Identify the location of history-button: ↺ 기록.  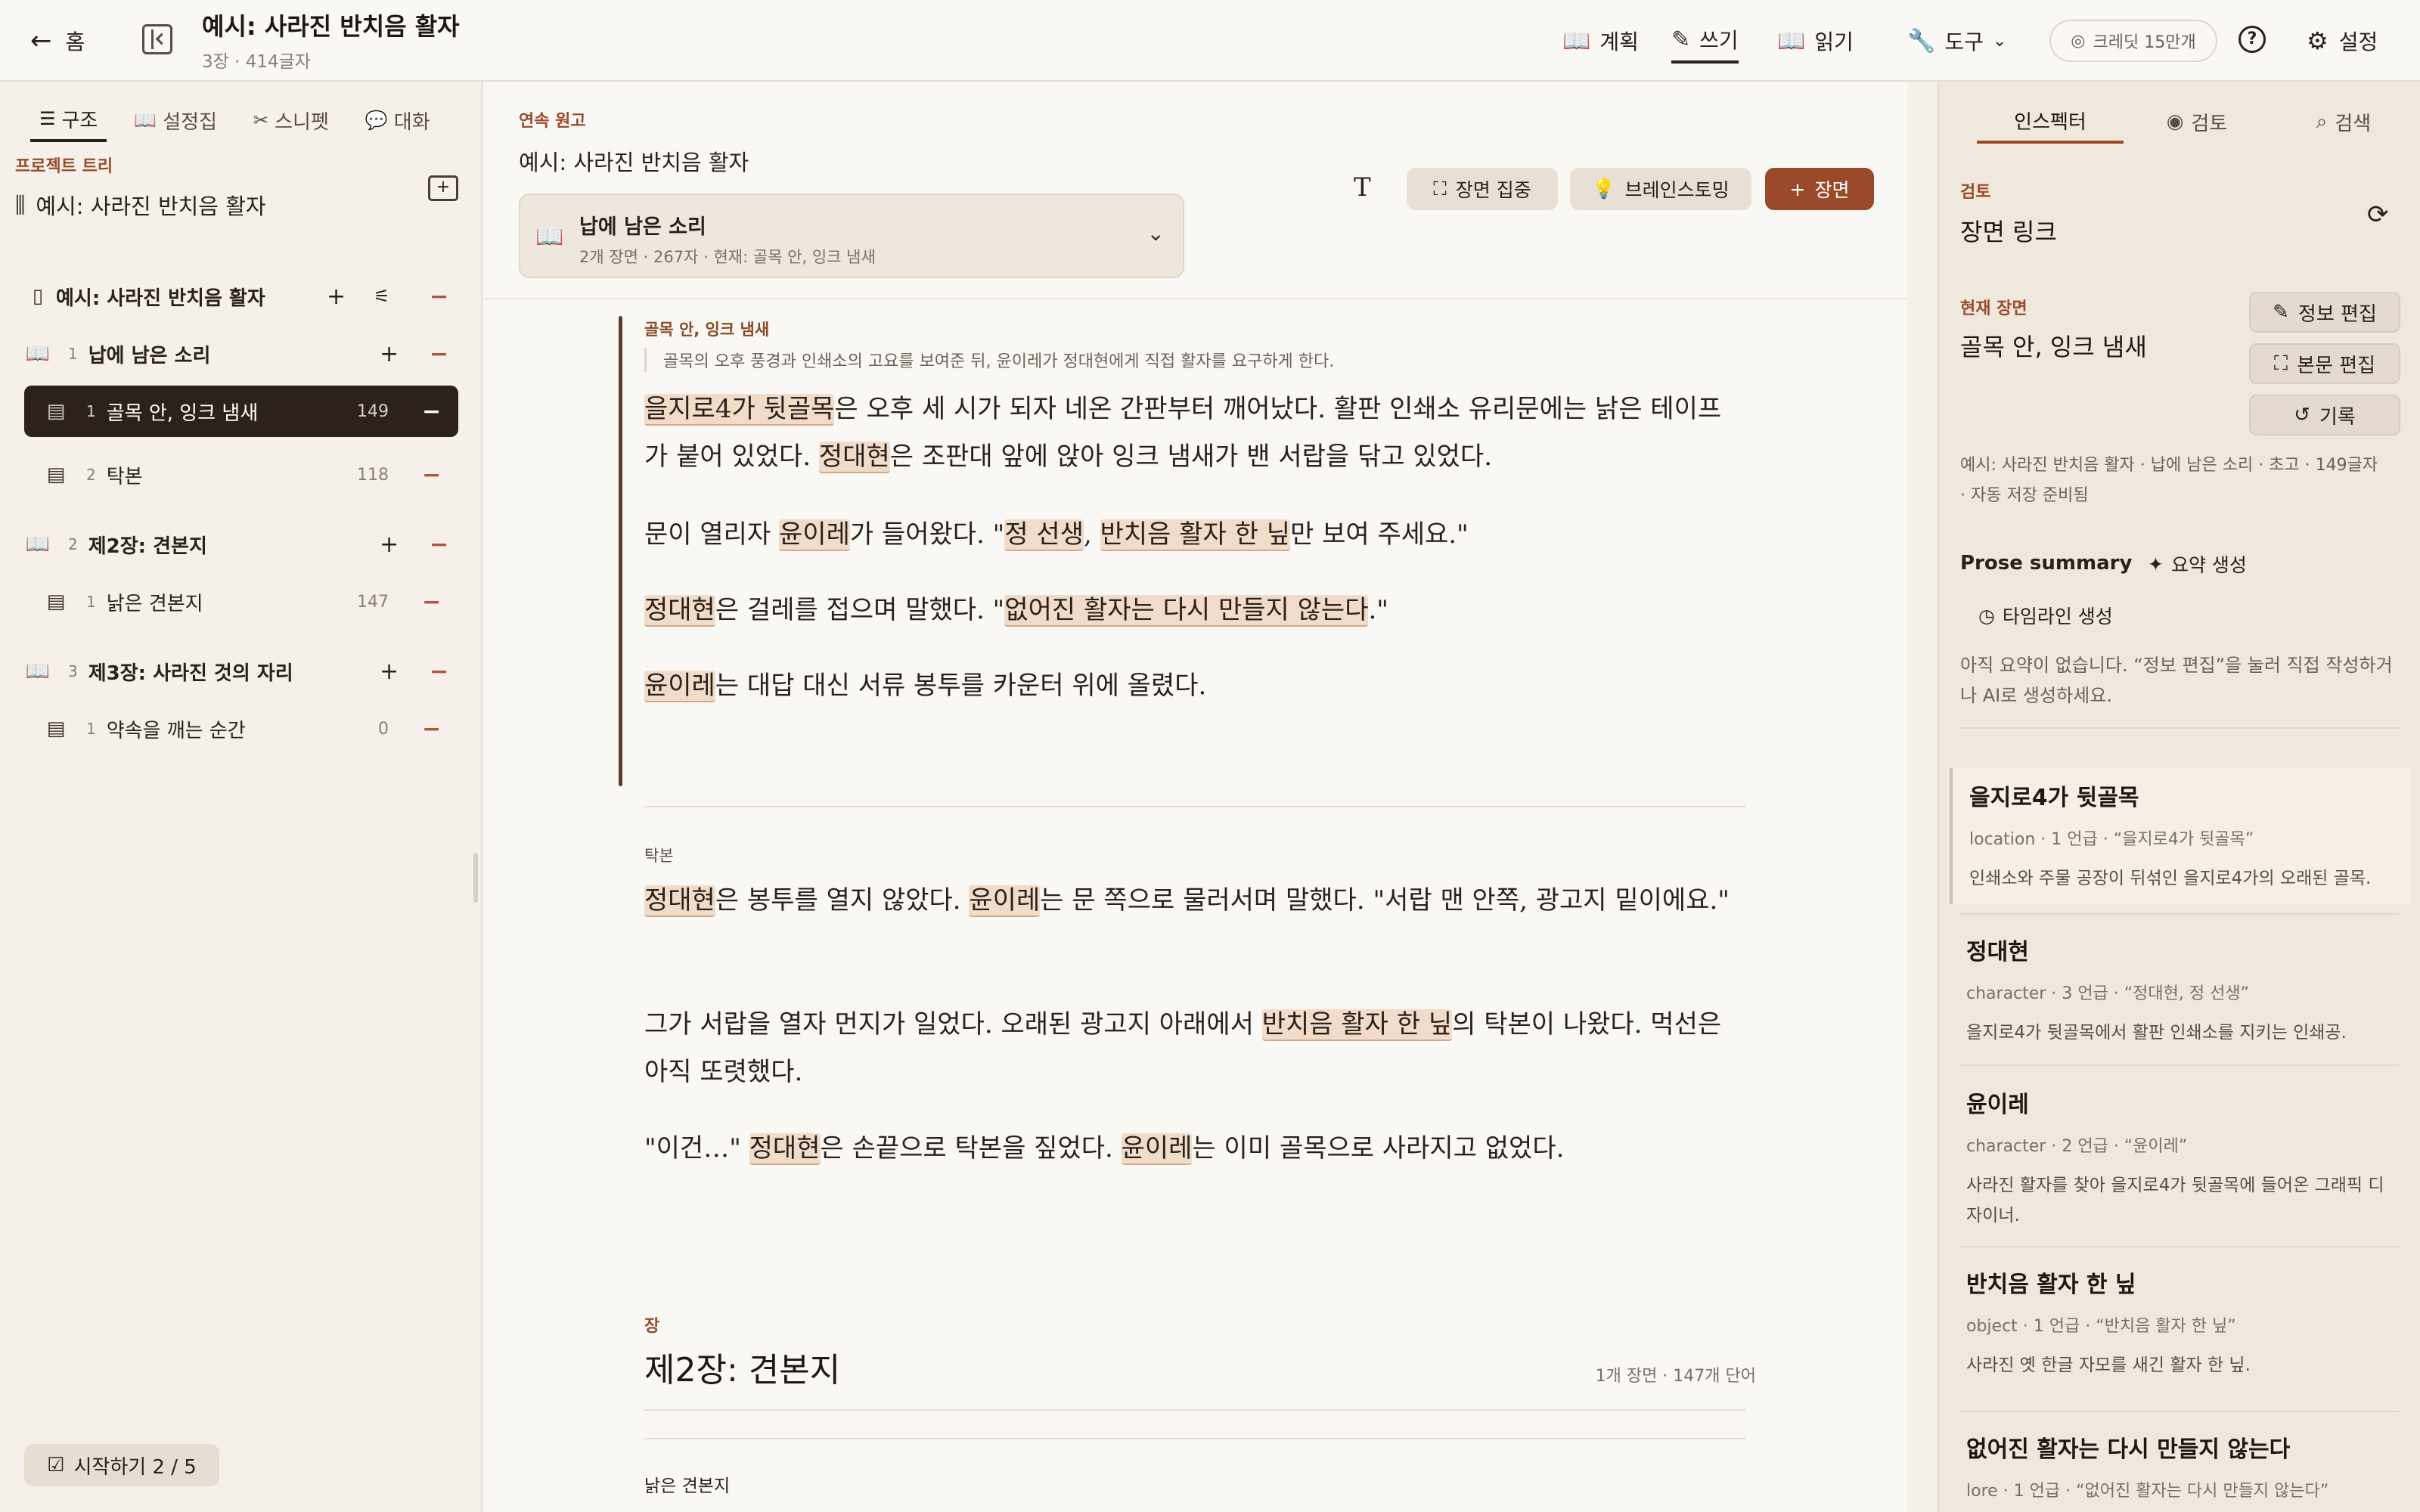
(2324, 415).